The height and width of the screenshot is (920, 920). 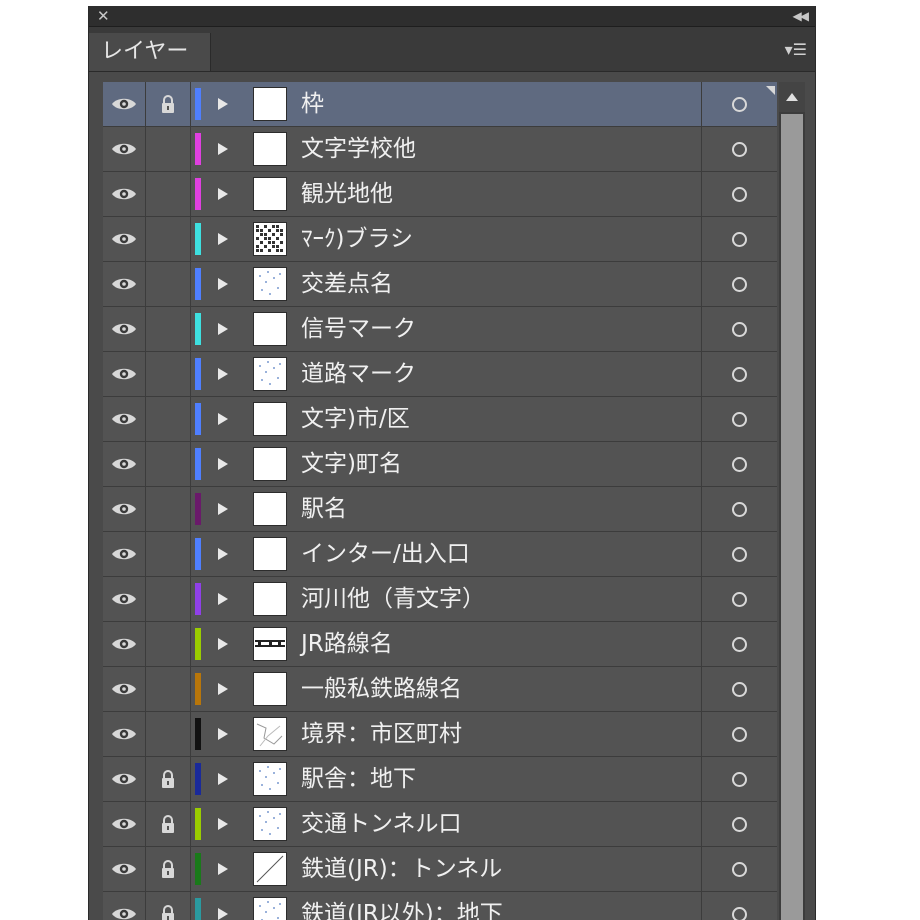 What do you see at coordinates (401, 869) in the screenshot?
I see `layer-name: 鉄道(JR)：トンネル` at bounding box center [401, 869].